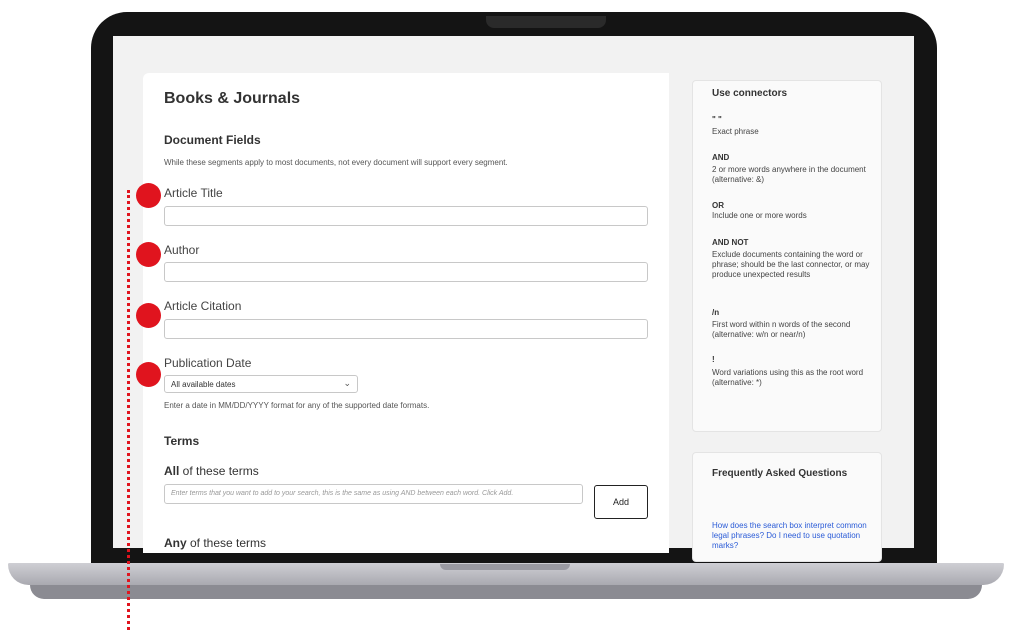 This screenshot has width=1011, height=630. What do you see at coordinates (212, 140) in the screenshot?
I see `document-fields-heading: Document Fields` at bounding box center [212, 140].